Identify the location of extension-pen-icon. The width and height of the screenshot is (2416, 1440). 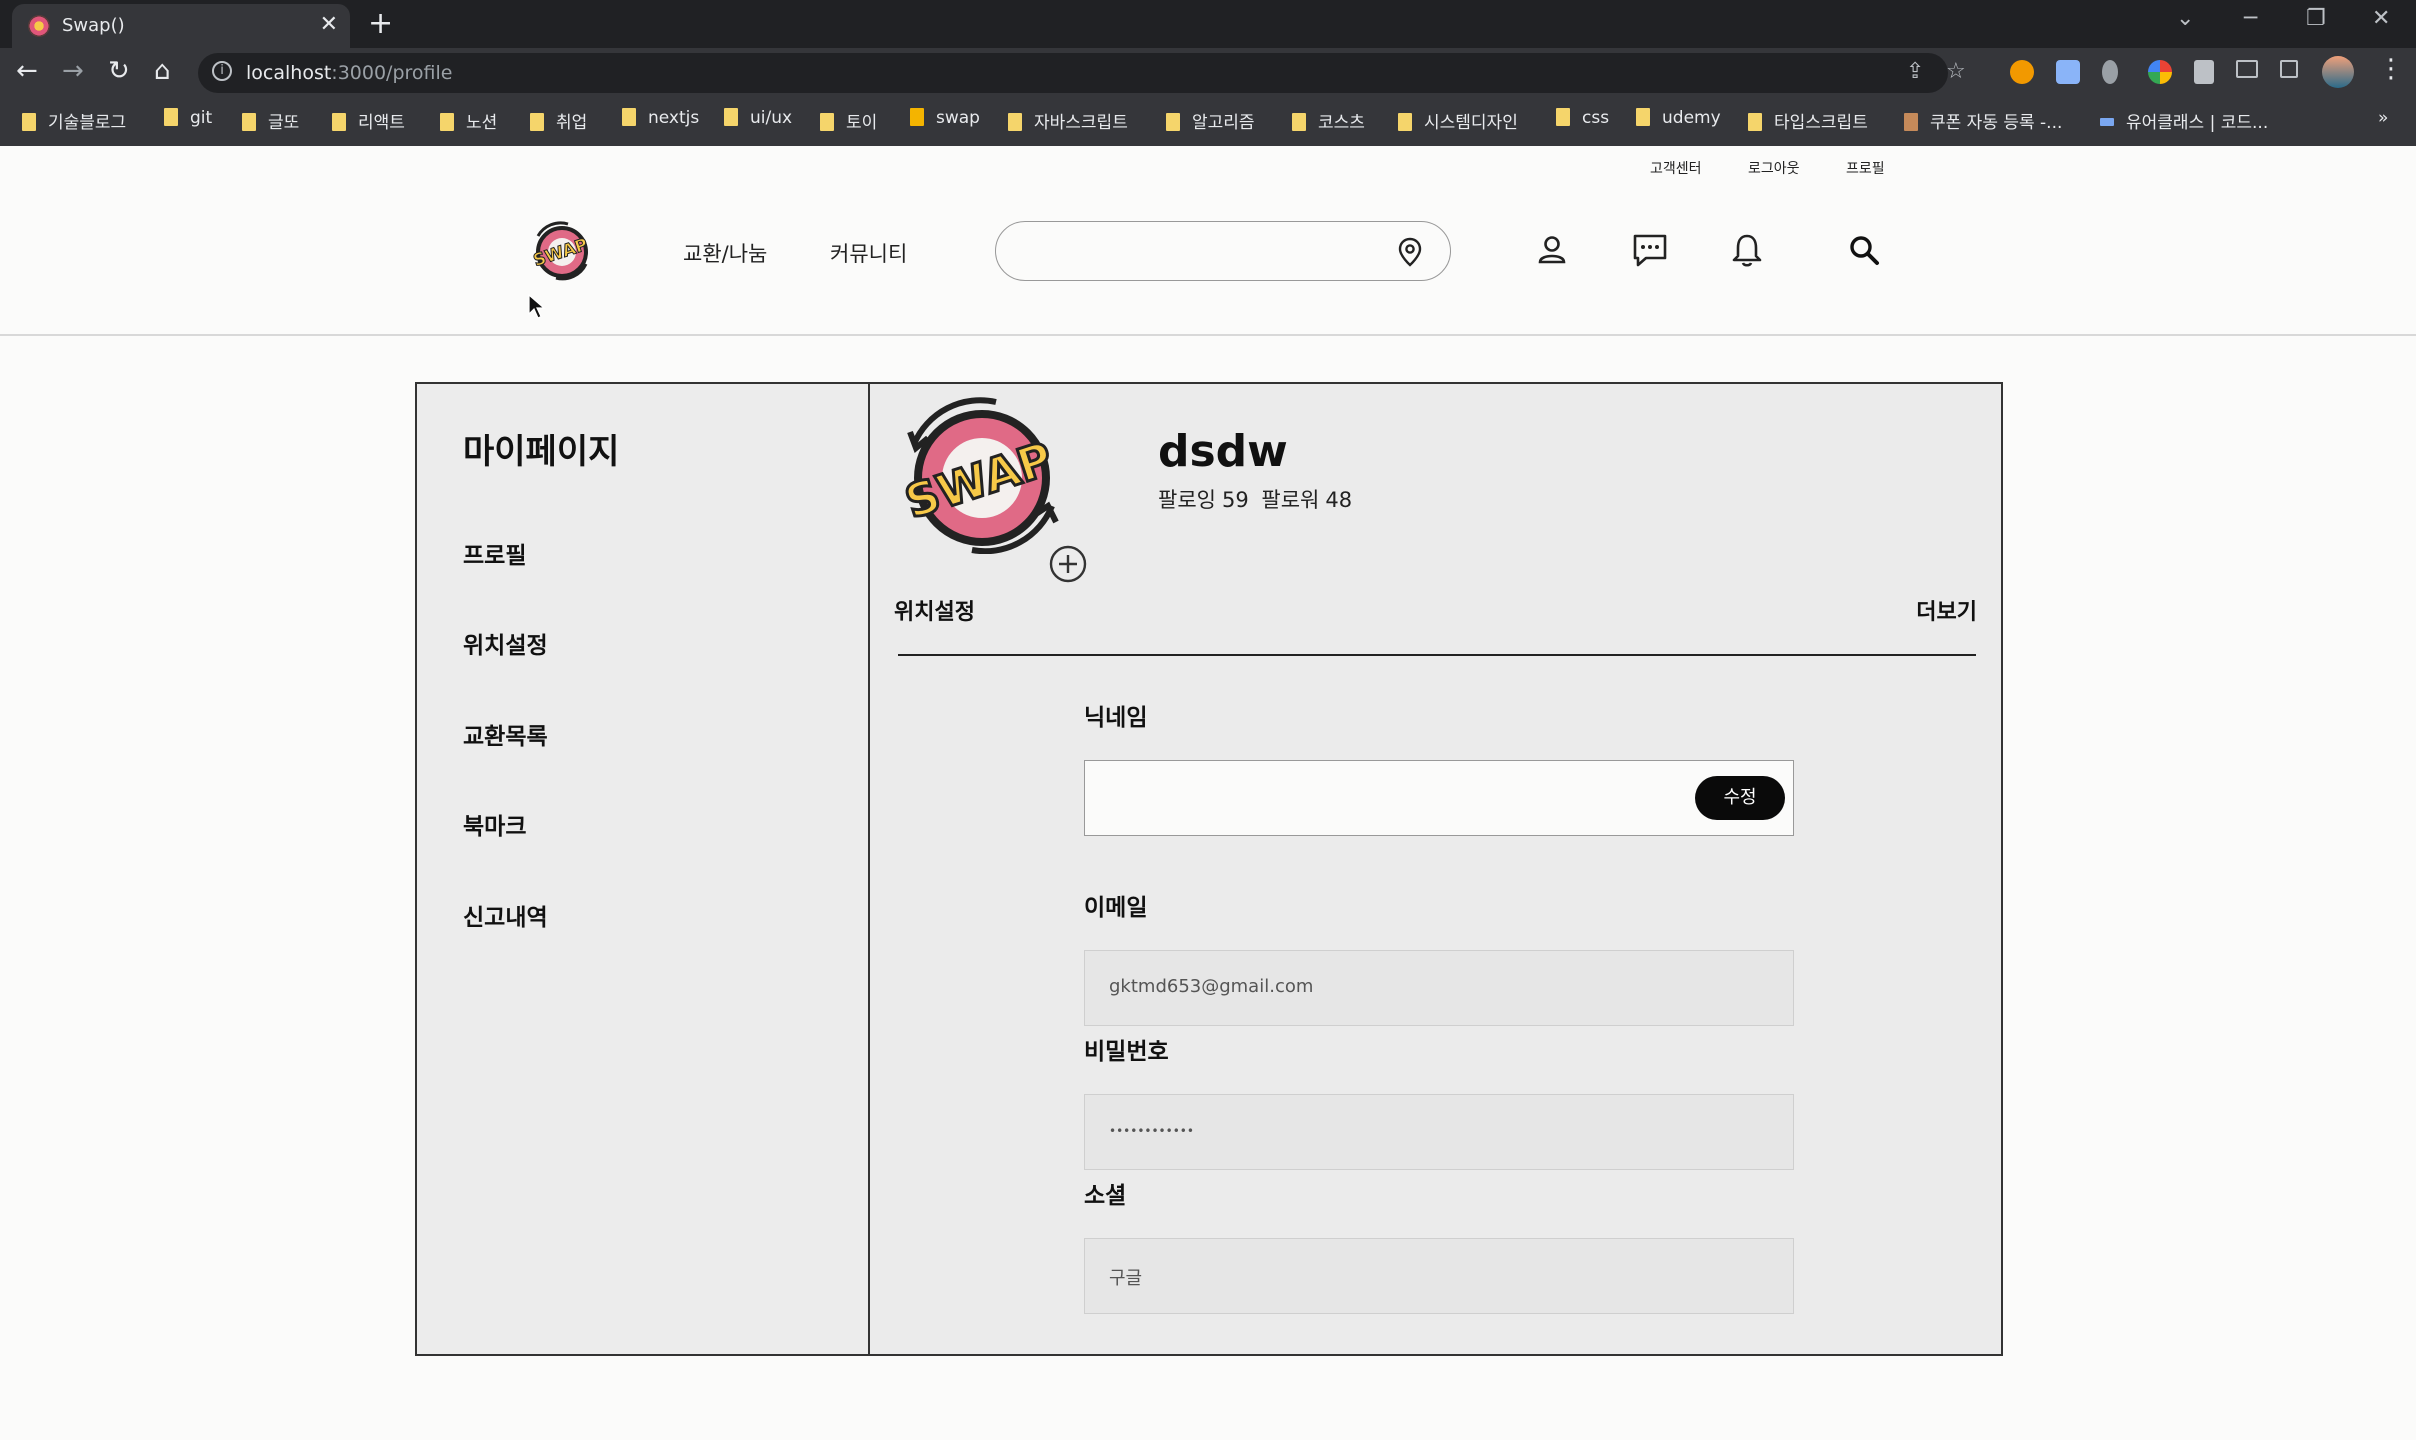
(2110, 72).